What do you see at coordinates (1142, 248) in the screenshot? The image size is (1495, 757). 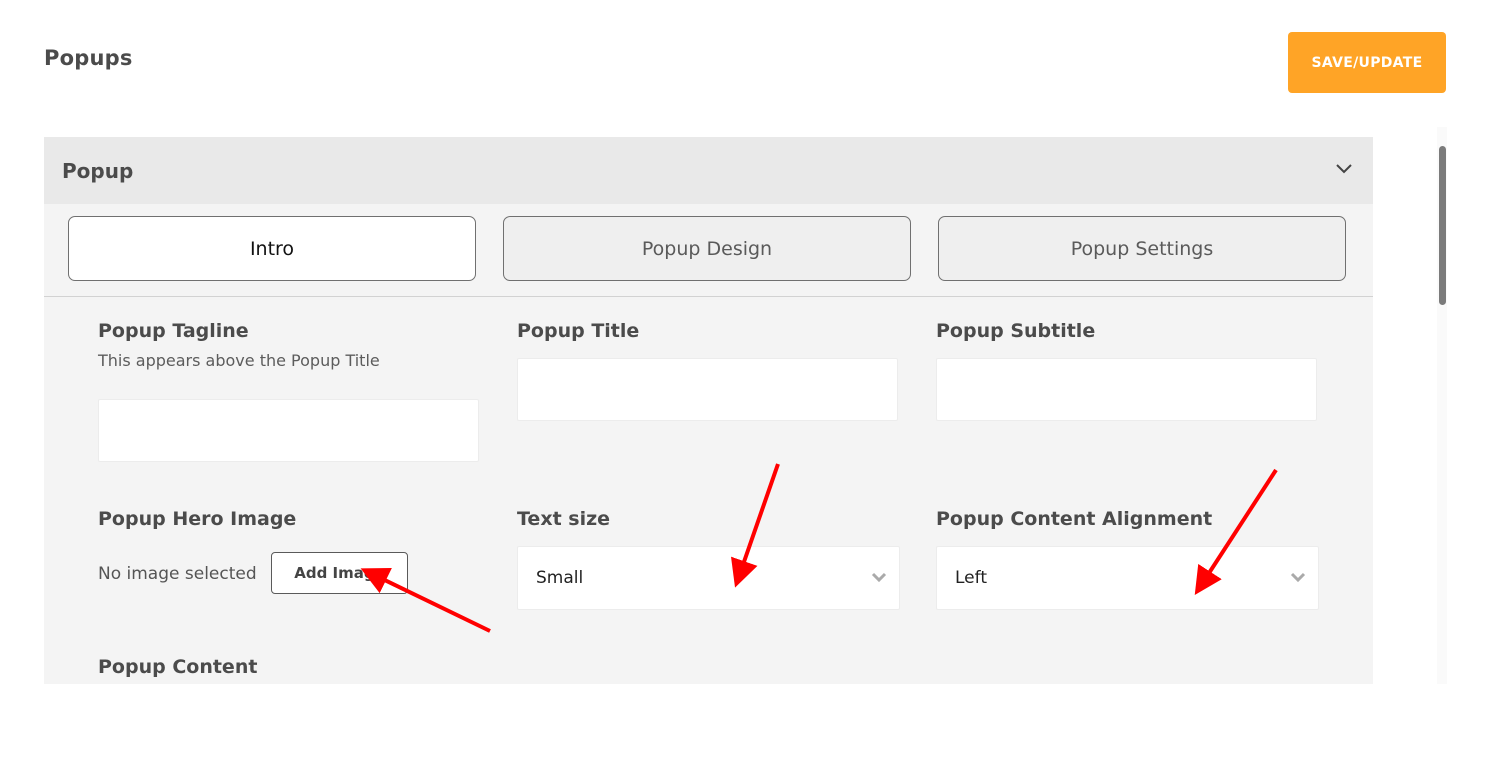 I see `tab-popup-settings: Popup Settings` at bounding box center [1142, 248].